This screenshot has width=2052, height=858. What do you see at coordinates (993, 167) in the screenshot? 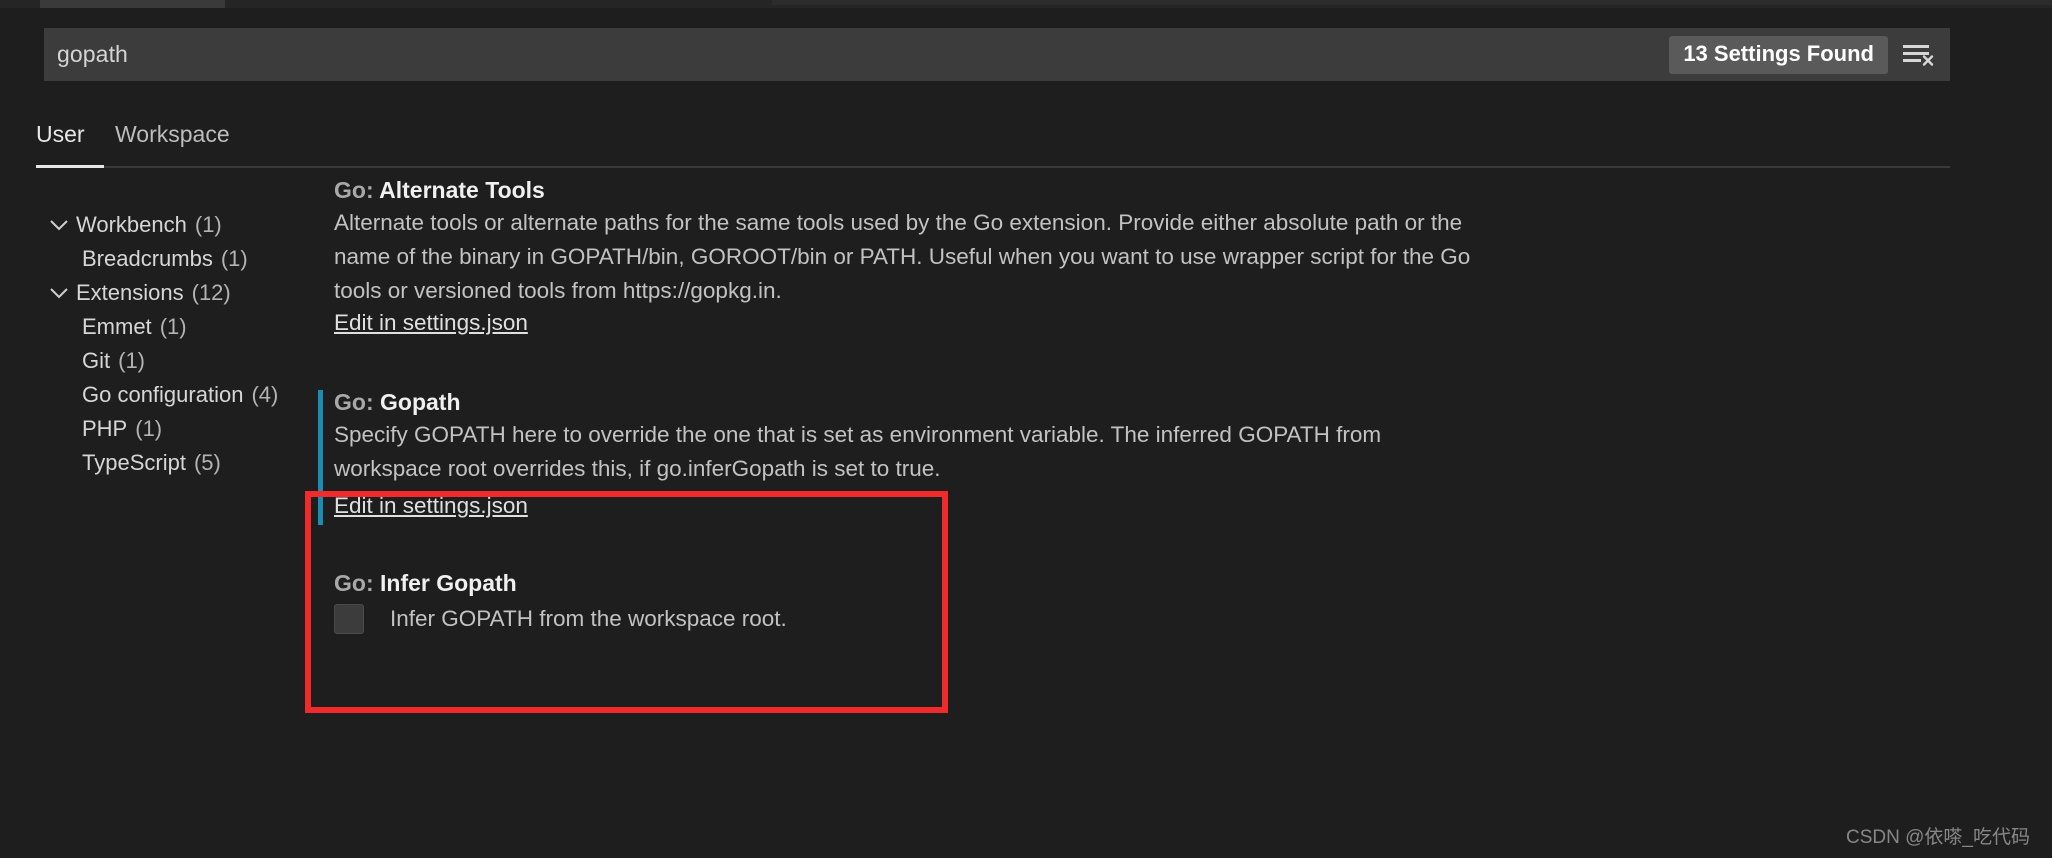
I see `tabs-divider` at bounding box center [993, 167].